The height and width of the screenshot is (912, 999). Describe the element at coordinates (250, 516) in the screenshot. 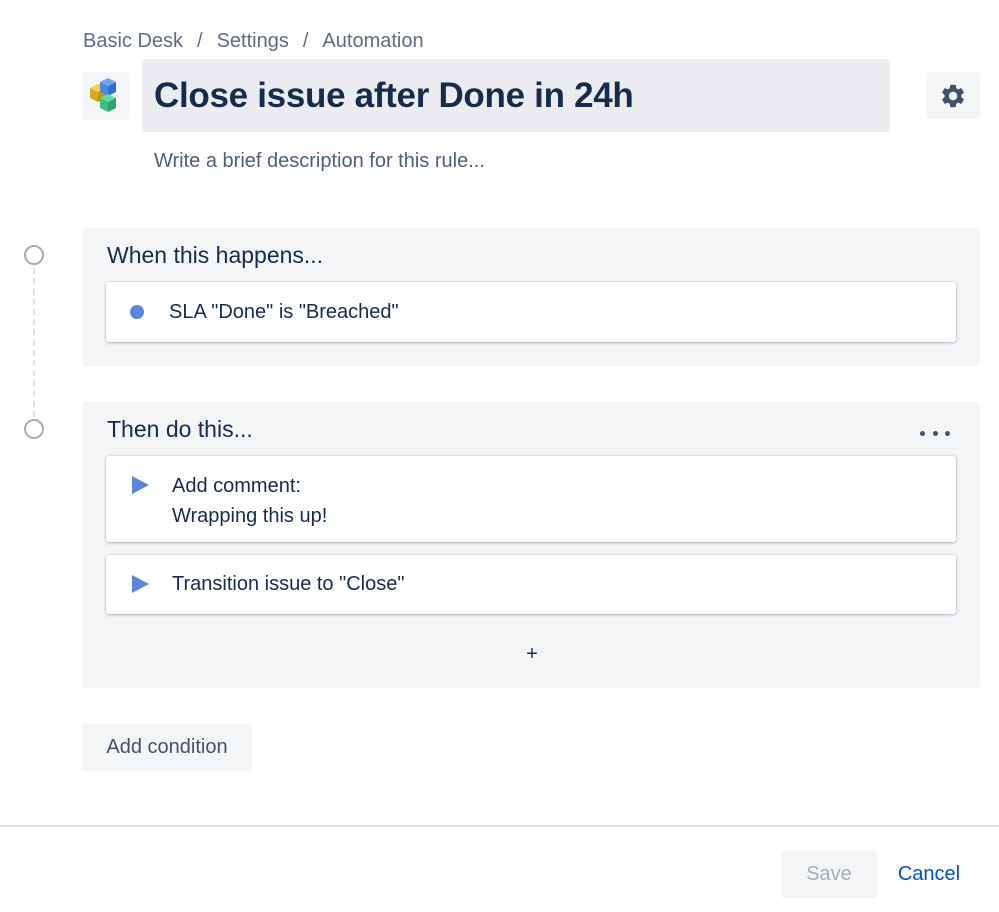

I see `action-line2: Wrapping this up!` at that location.